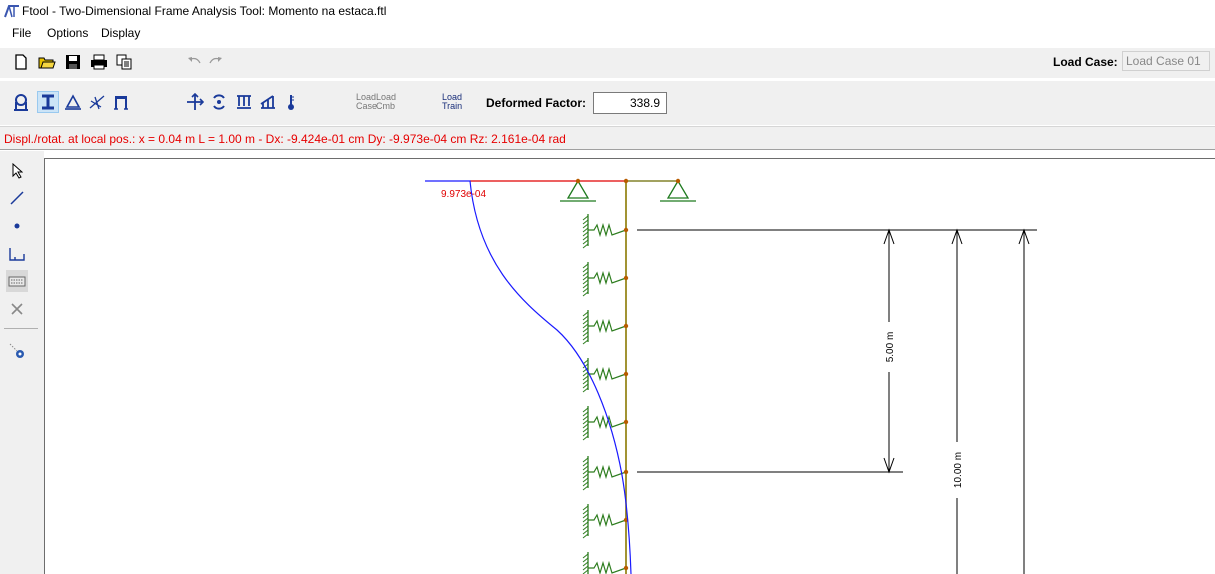 The width and height of the screenshot is (1215, 574). Describe the element at coordinates (17, 198) in the screenshot. I see `draw-member-icon` at that location.